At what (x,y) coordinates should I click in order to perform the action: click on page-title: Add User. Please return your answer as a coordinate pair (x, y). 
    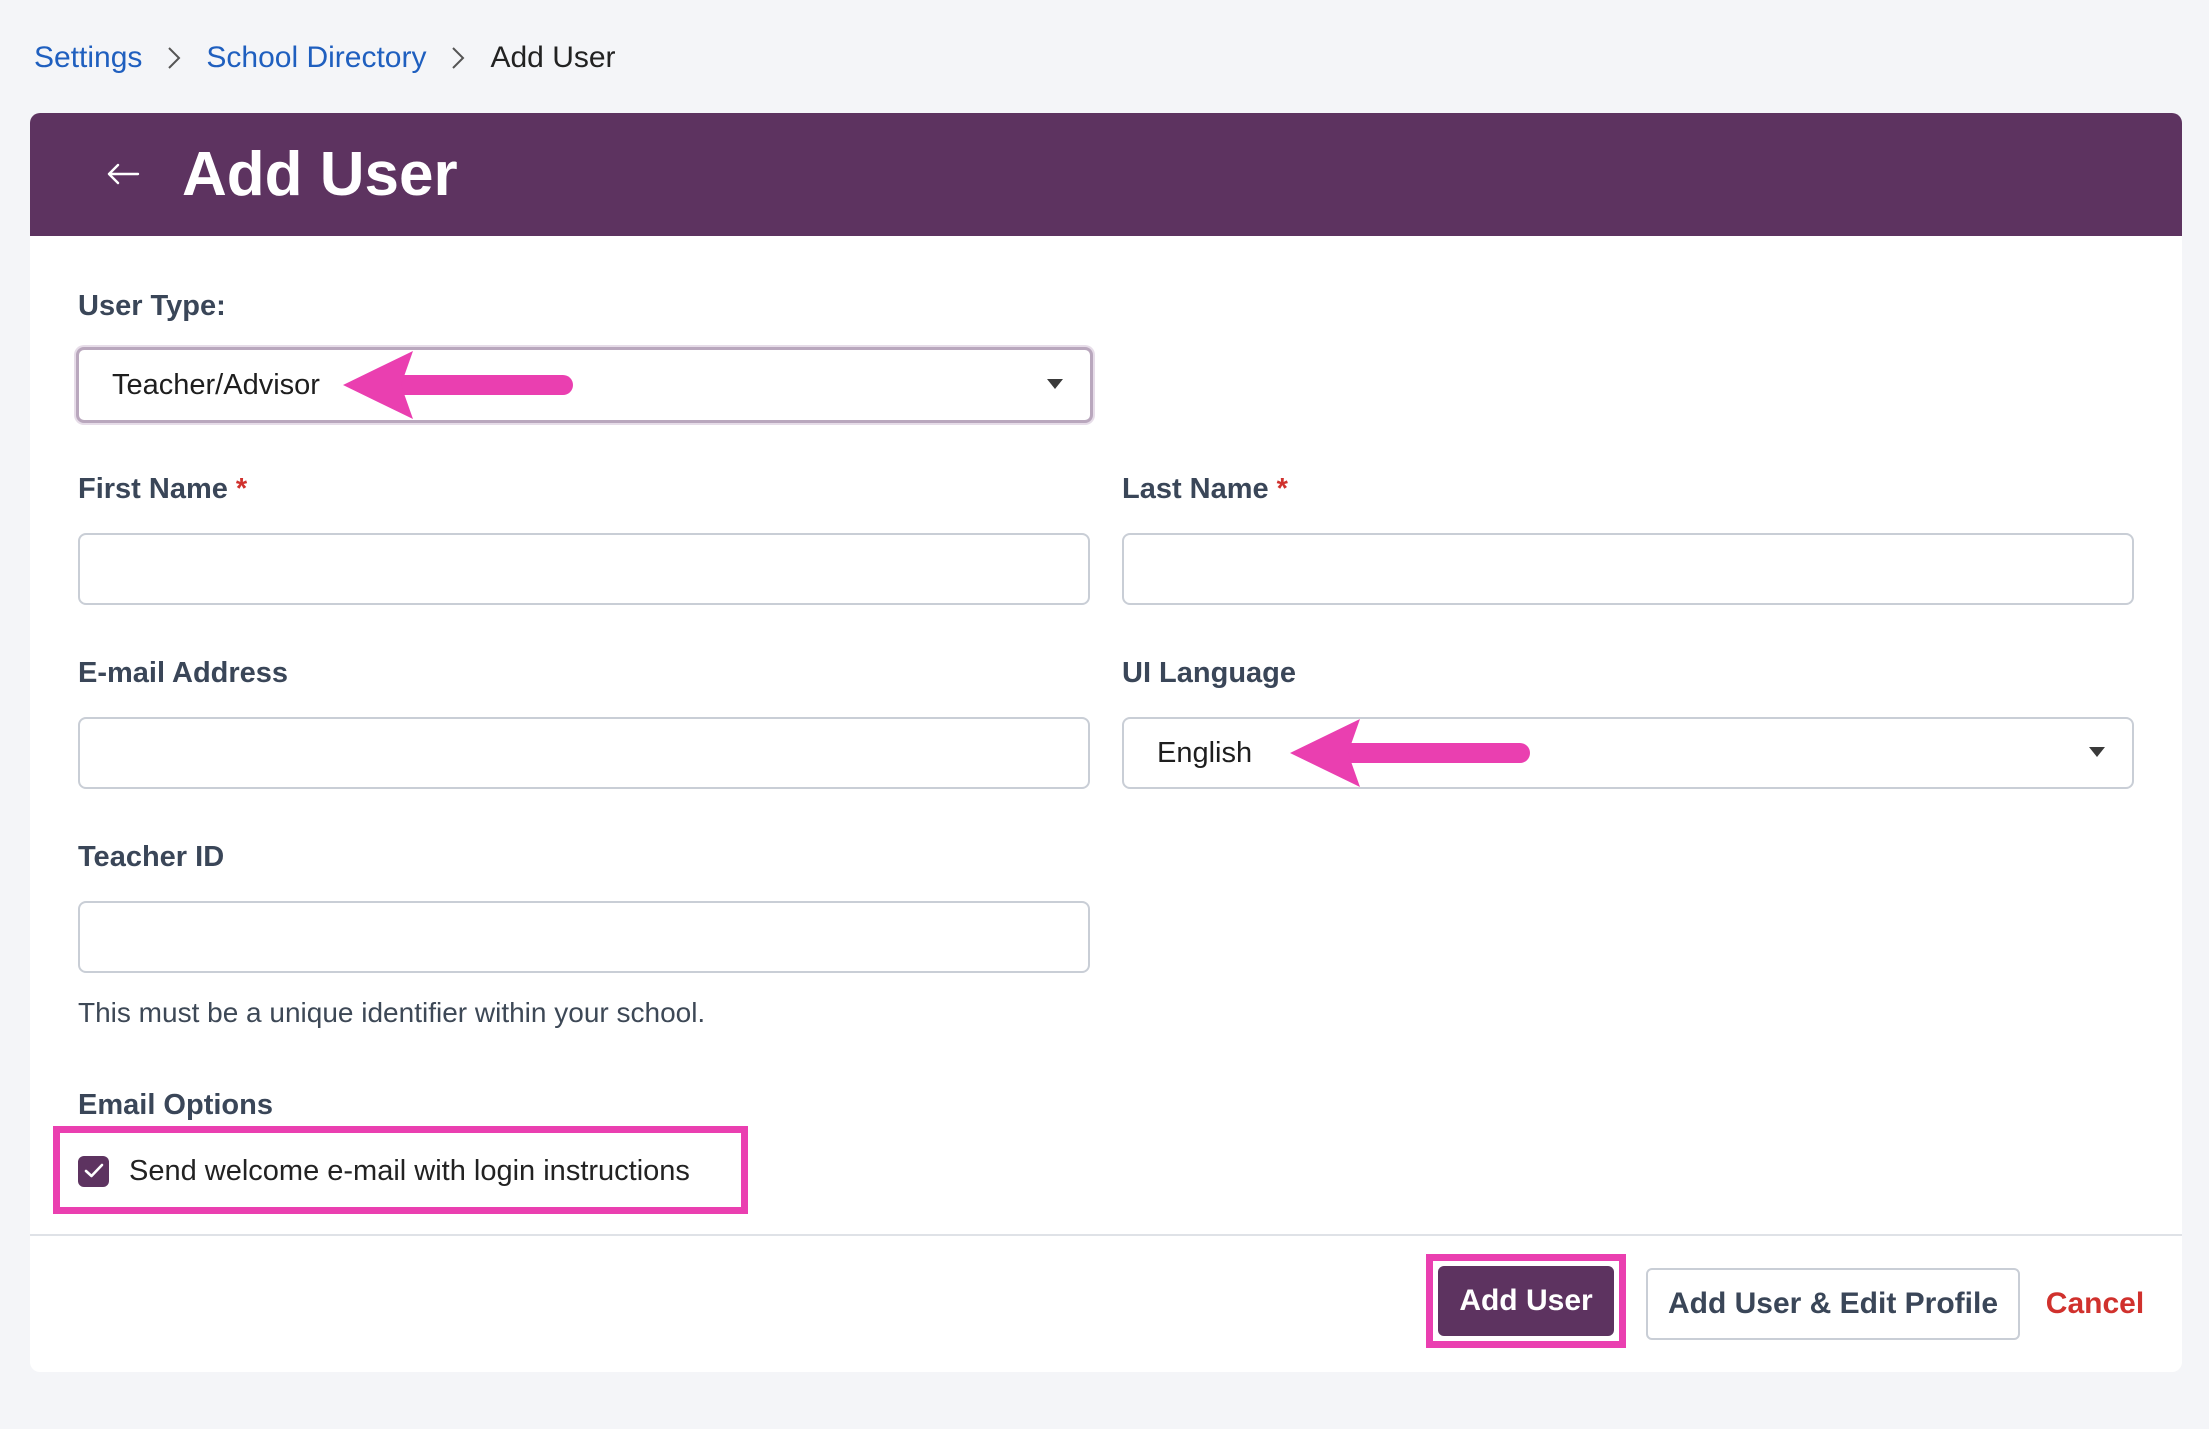
    Looking at the image, I should click on (320, 174).